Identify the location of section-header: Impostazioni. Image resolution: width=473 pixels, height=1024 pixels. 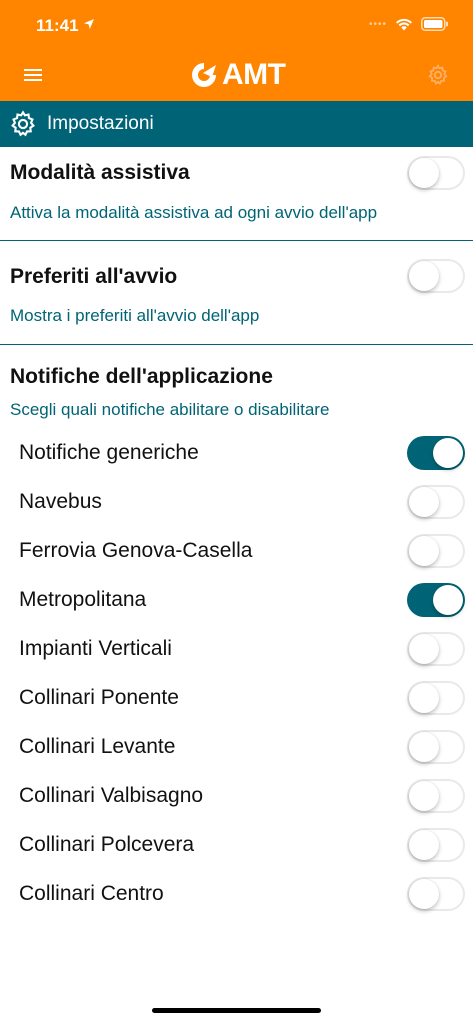
(236, 124).